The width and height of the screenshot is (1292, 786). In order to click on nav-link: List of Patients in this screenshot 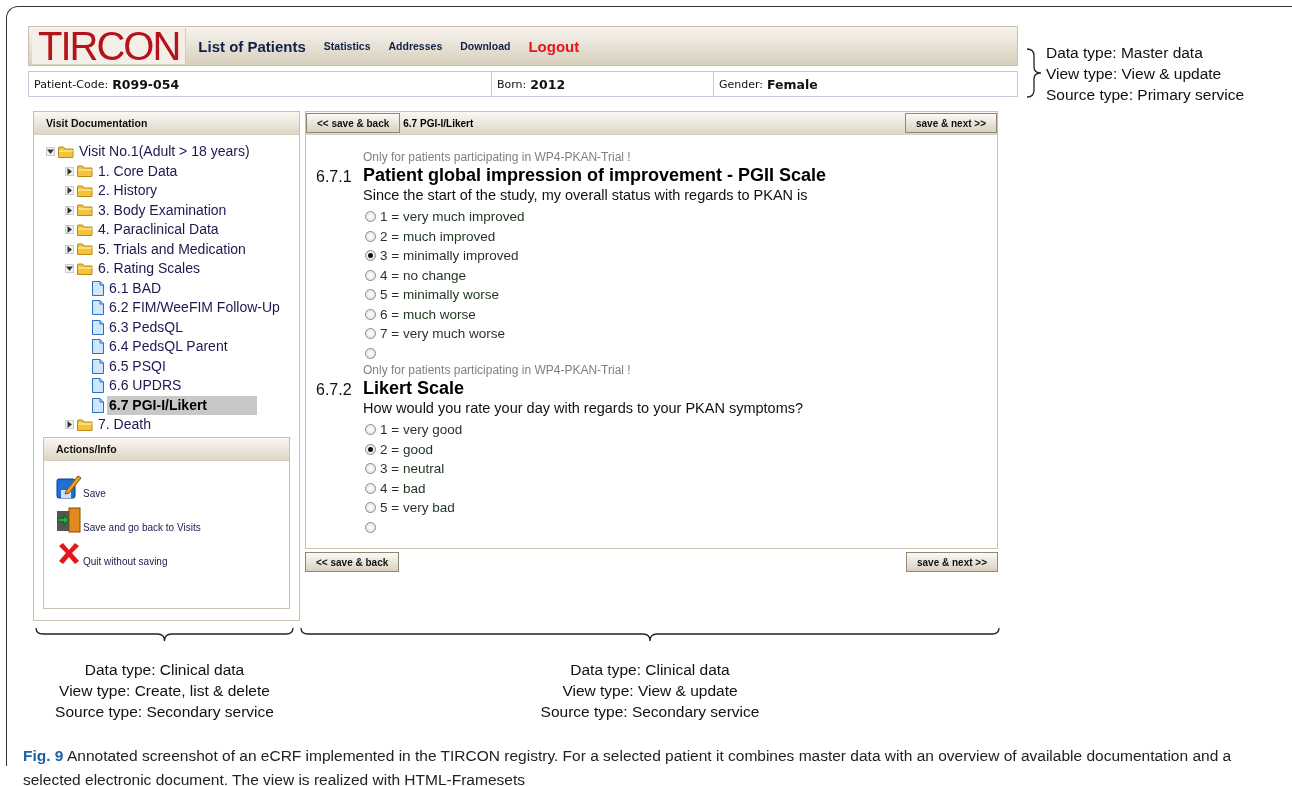, I will do `click(252, 46)`.